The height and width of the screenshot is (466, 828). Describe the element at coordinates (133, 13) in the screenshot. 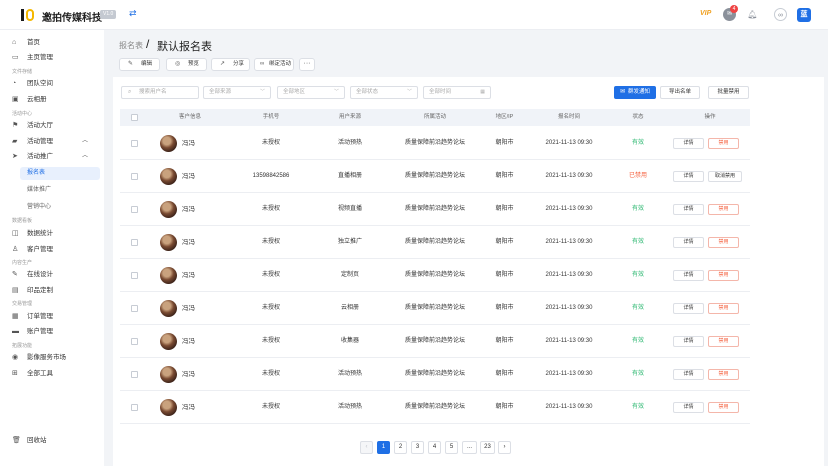

I see `switch-org-icon: ⇄` at that location.